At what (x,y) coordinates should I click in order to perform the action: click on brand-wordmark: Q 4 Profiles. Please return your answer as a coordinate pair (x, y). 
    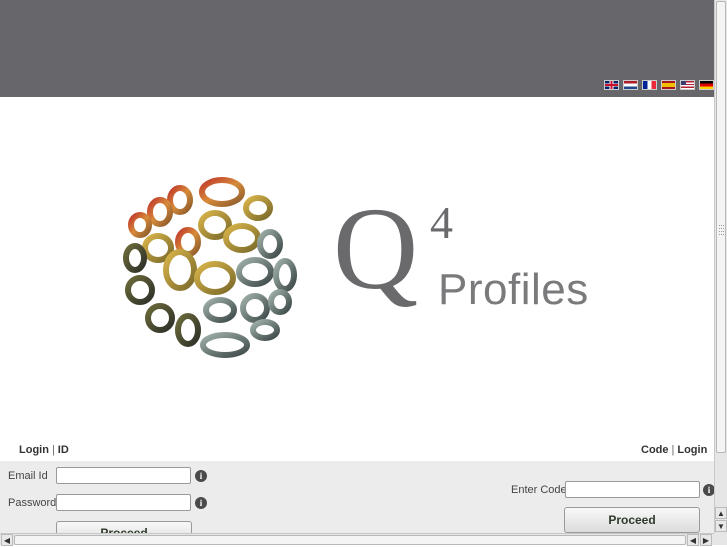
    Looking at the image, I should click on (478, 260).